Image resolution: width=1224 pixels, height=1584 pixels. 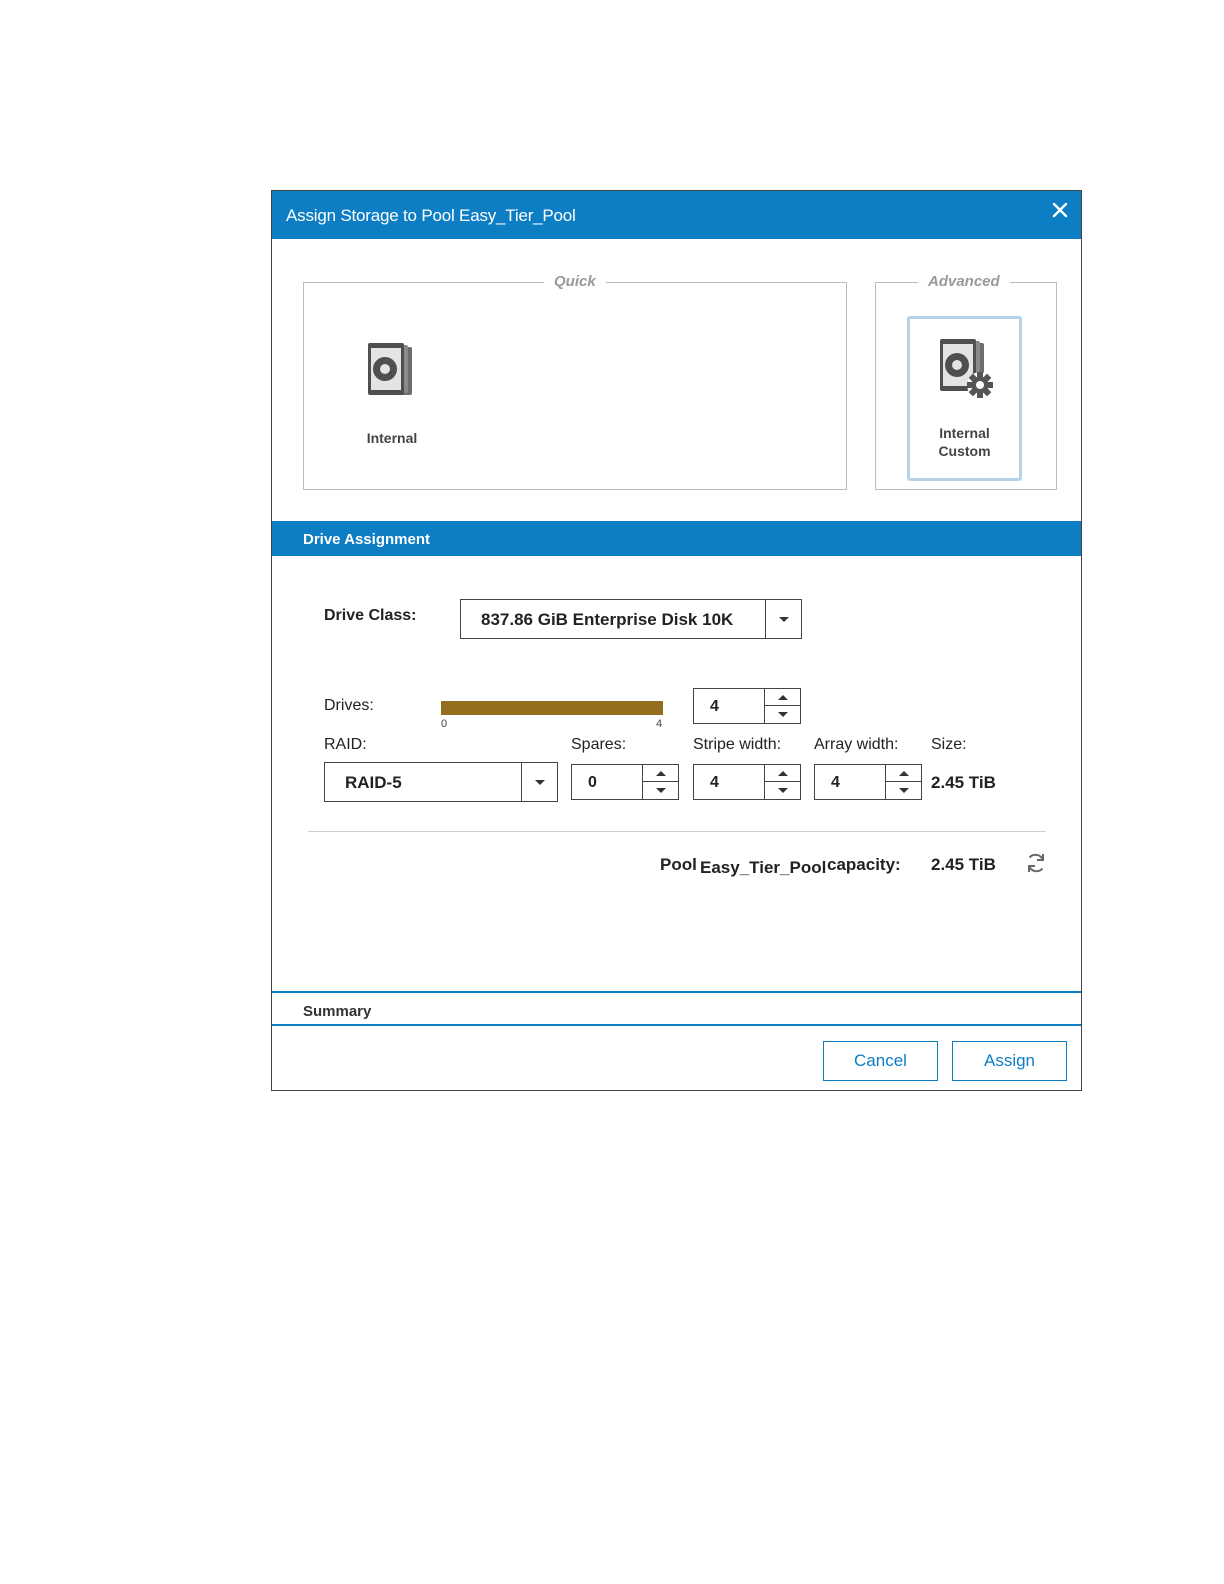 I want to click on spares-stepper-arrows, so click(x=660, y=782).